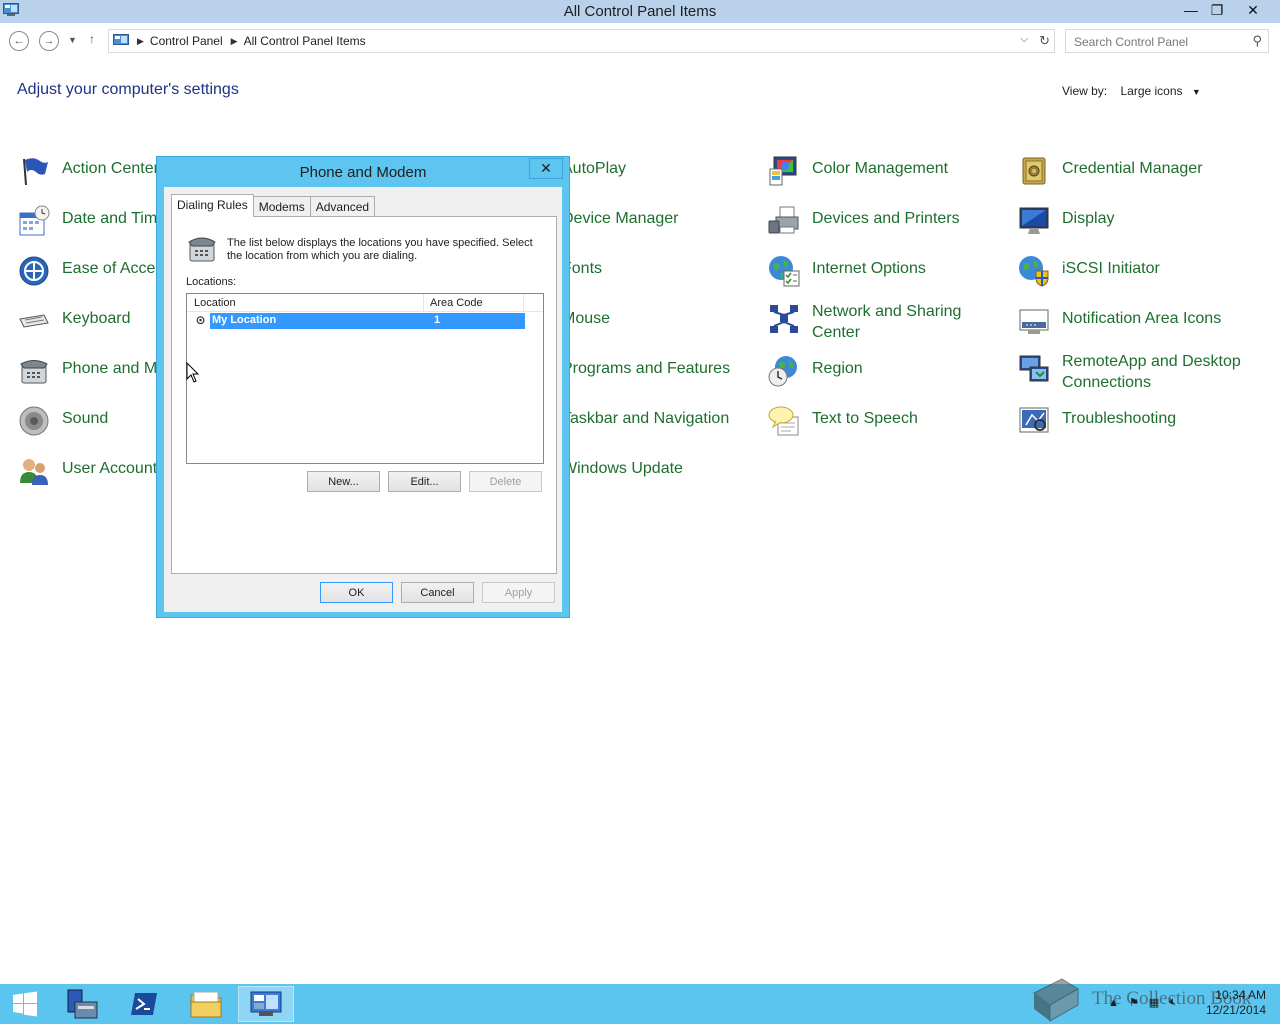  I want to click on cp-item-notification-area-icons: Notification Area Icons, so click(1119, 321).